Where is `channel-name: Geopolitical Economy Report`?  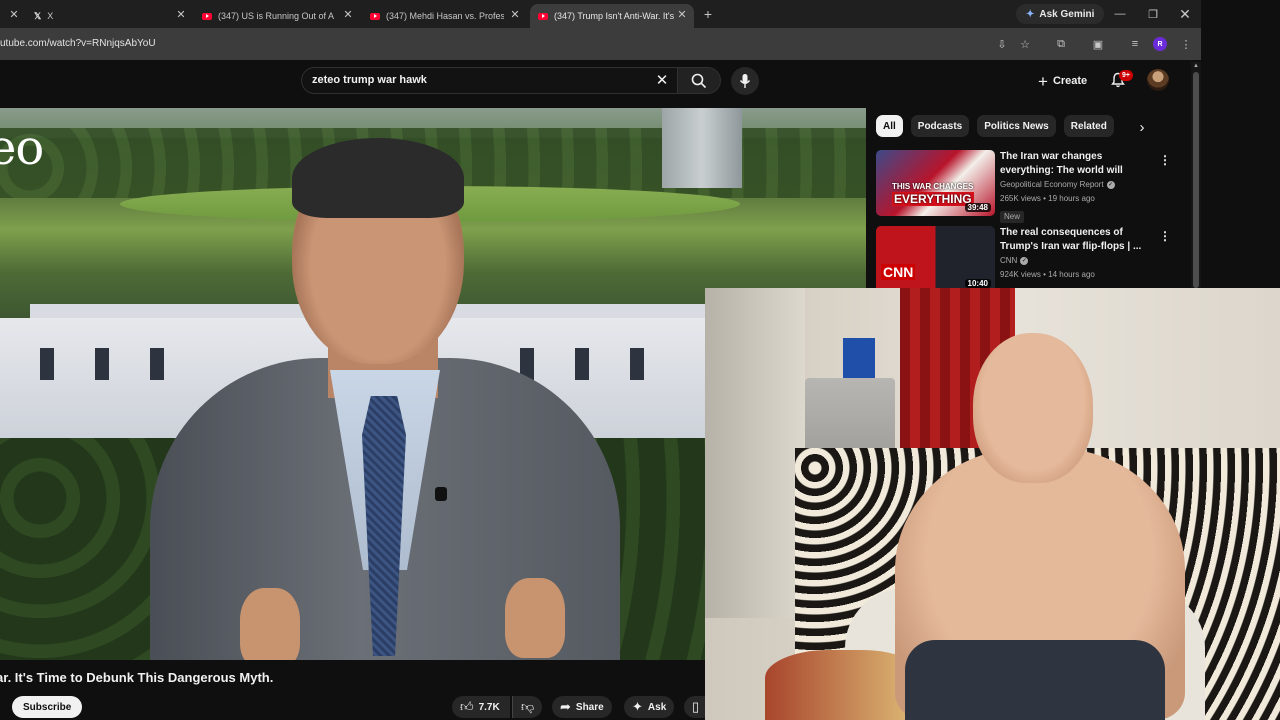
channel-name: Geopolitical Economy Report is located at coordinates (1052, 185).